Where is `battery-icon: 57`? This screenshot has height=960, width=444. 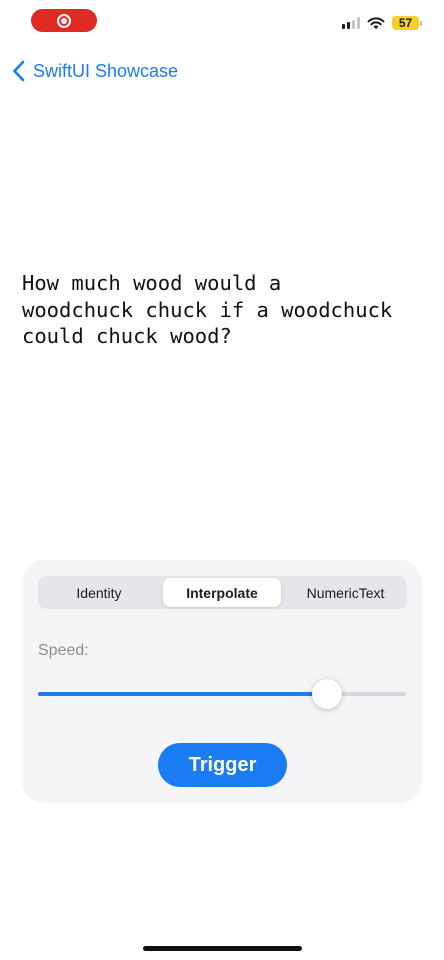 battery-icon: 57 is located at coordinates (405, 23).